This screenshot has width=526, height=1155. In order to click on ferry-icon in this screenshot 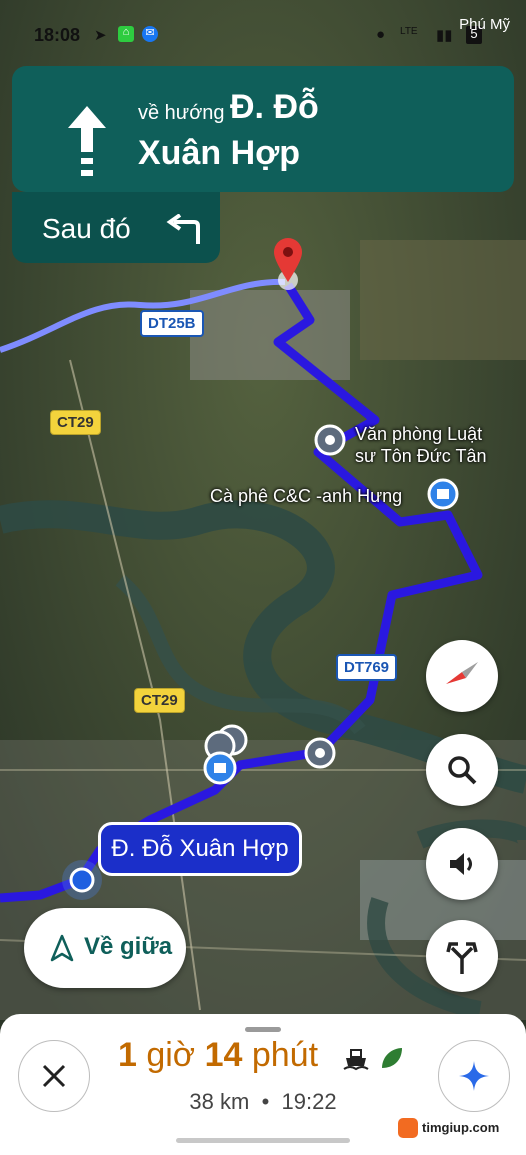, I will do `click(372, 1059)`.